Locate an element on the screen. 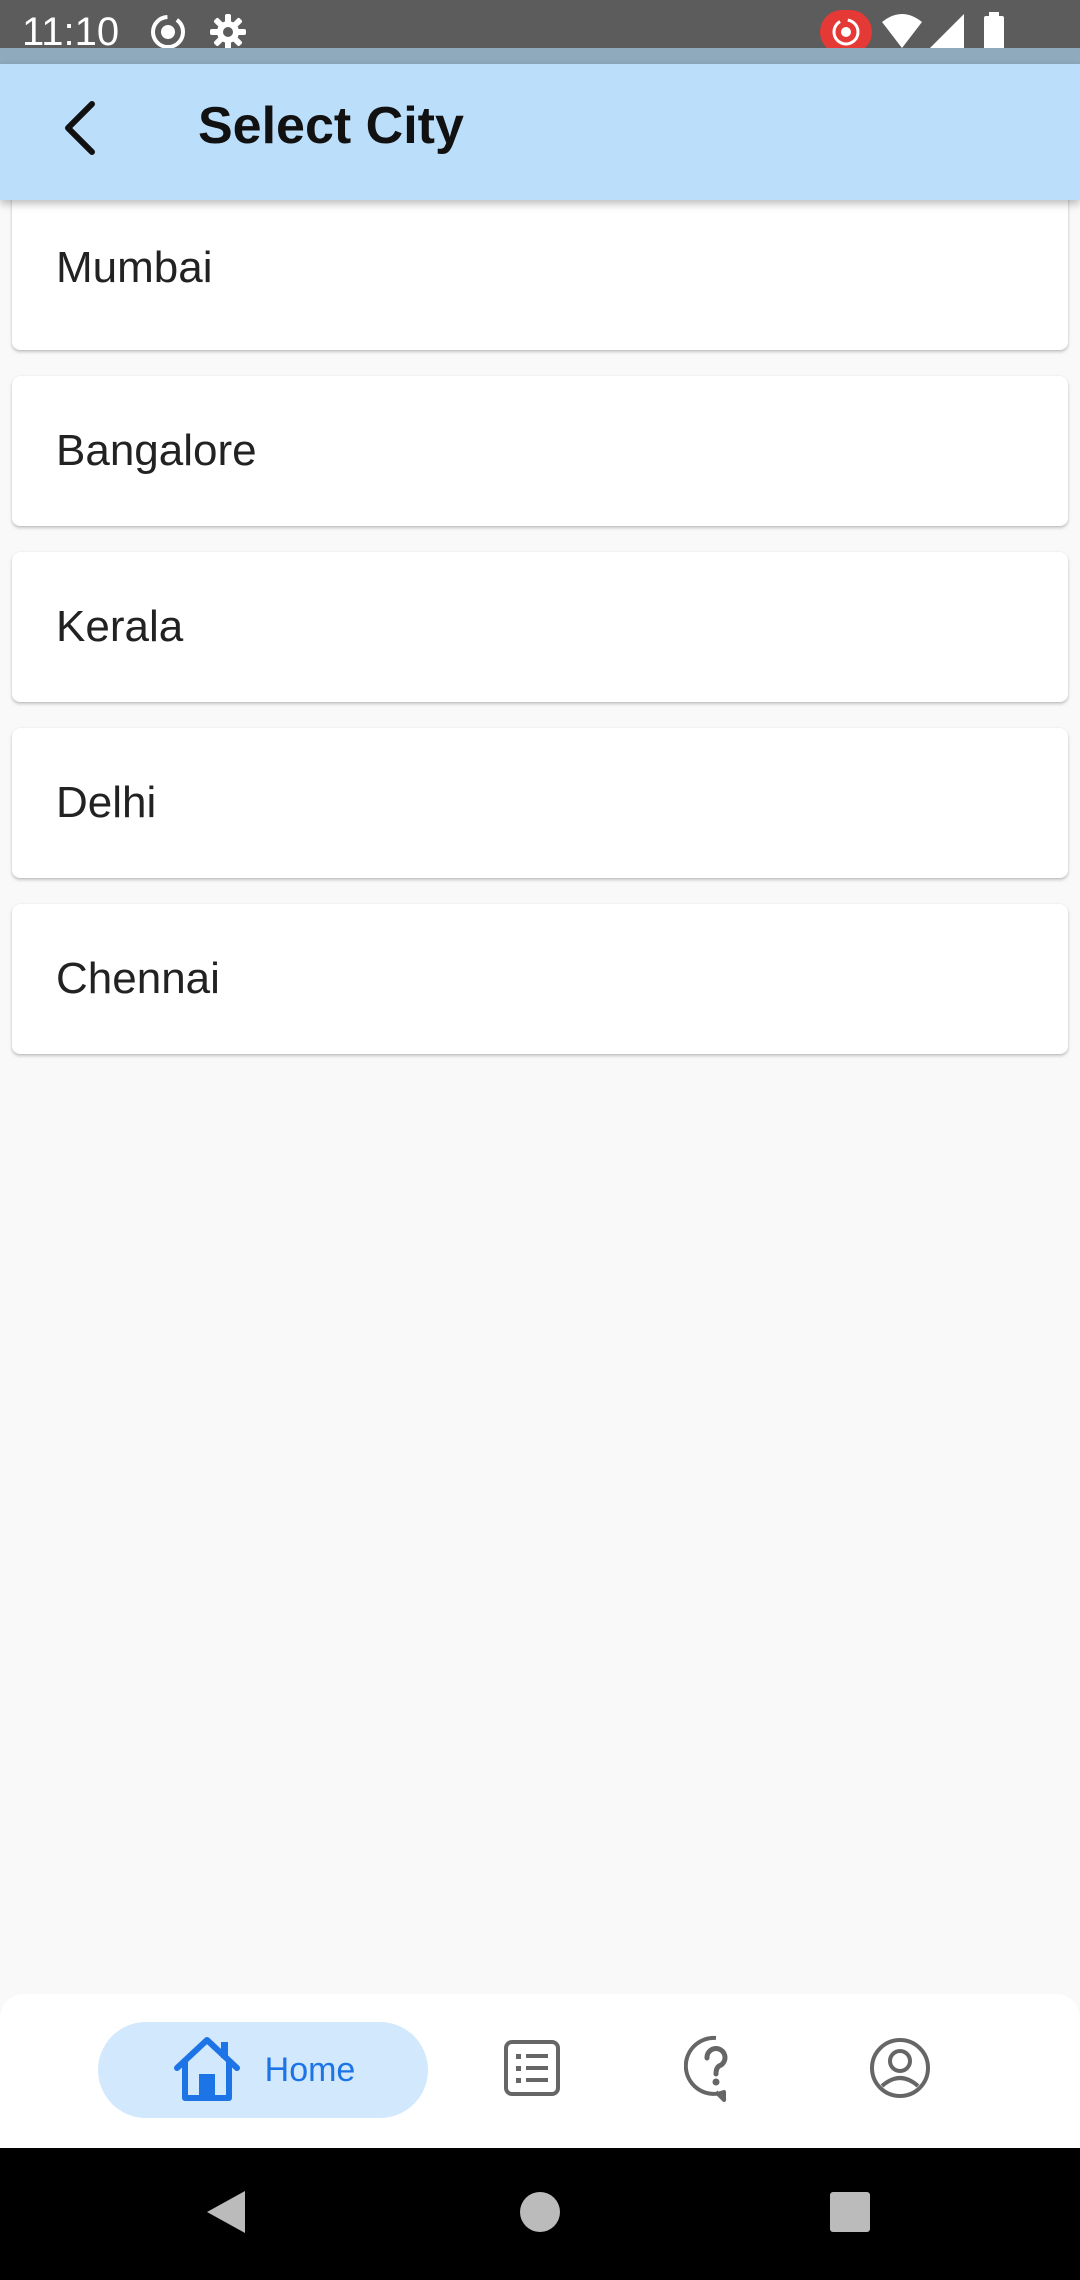 This screenshot has width=1080, height=2280. system-navigation-bar is located at coordinates (540, 2214).